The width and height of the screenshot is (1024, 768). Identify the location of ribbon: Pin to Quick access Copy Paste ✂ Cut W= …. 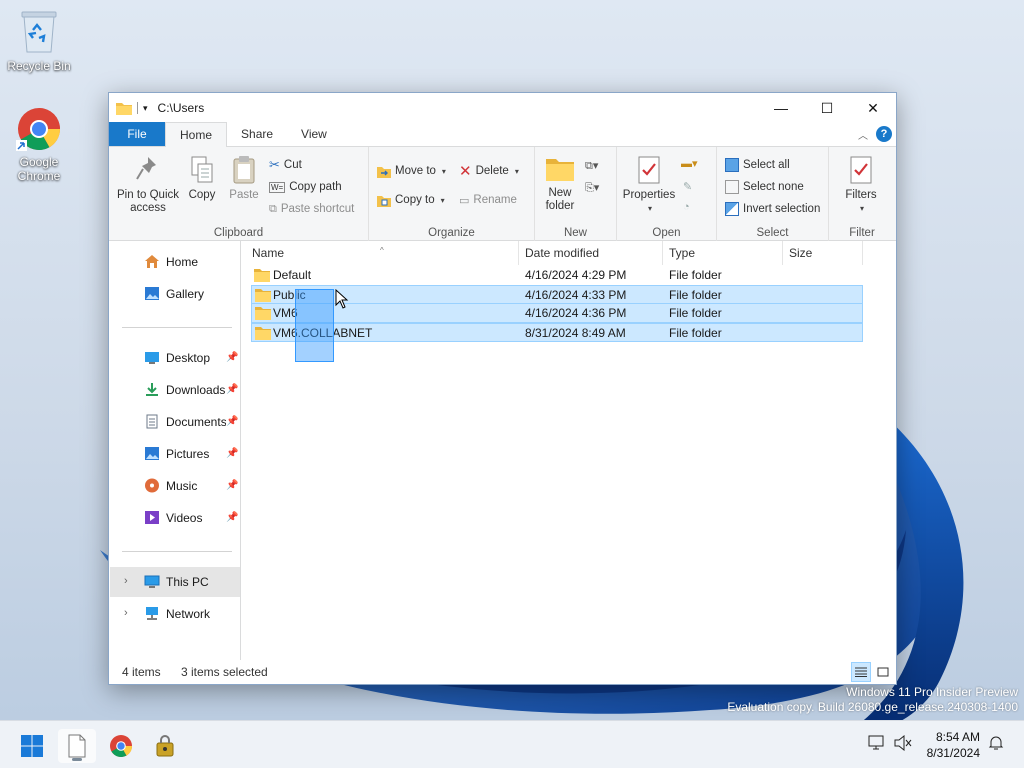
(502, 194).